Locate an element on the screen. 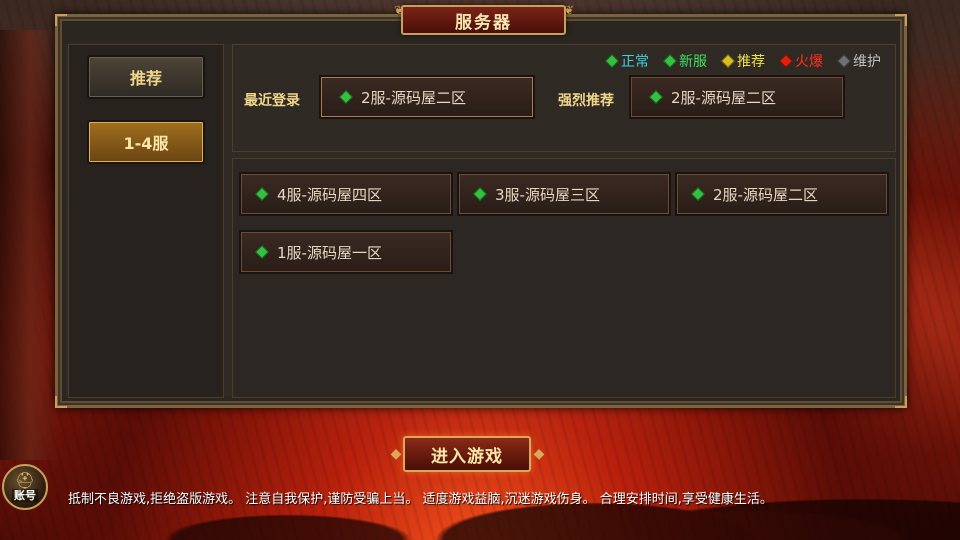 The width and height of the screenshot is (960, 540). panel-title-bar: 服务器 is located at coordinates (483, 20).